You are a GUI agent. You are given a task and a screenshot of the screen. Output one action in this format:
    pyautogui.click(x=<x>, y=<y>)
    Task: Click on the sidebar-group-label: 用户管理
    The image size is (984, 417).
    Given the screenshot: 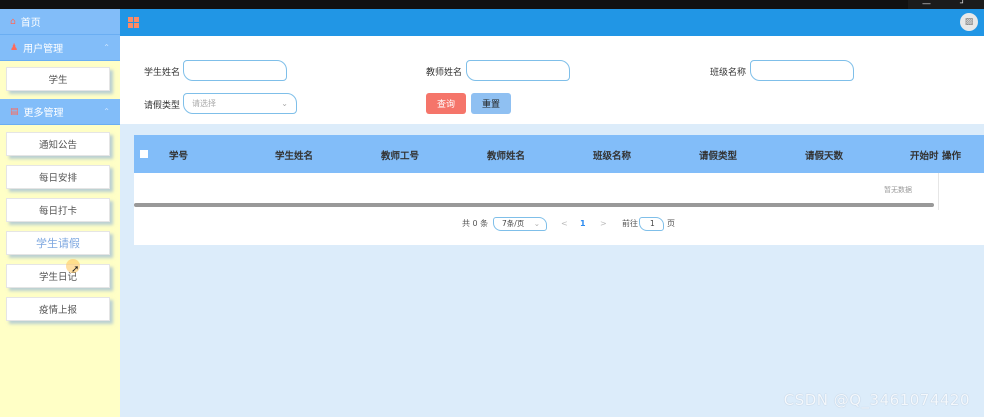 What is the action you would take?
    pyautogui.click(x=43, y=49)
    